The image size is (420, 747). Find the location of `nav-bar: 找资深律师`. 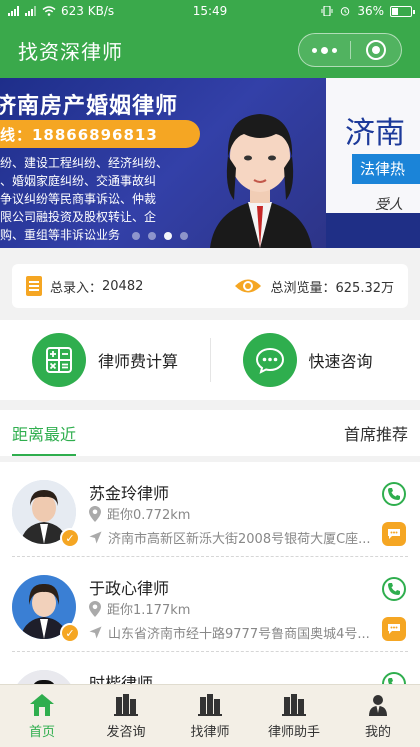

nav-bar: 找资深律师 is located at coordinates (210, 50).